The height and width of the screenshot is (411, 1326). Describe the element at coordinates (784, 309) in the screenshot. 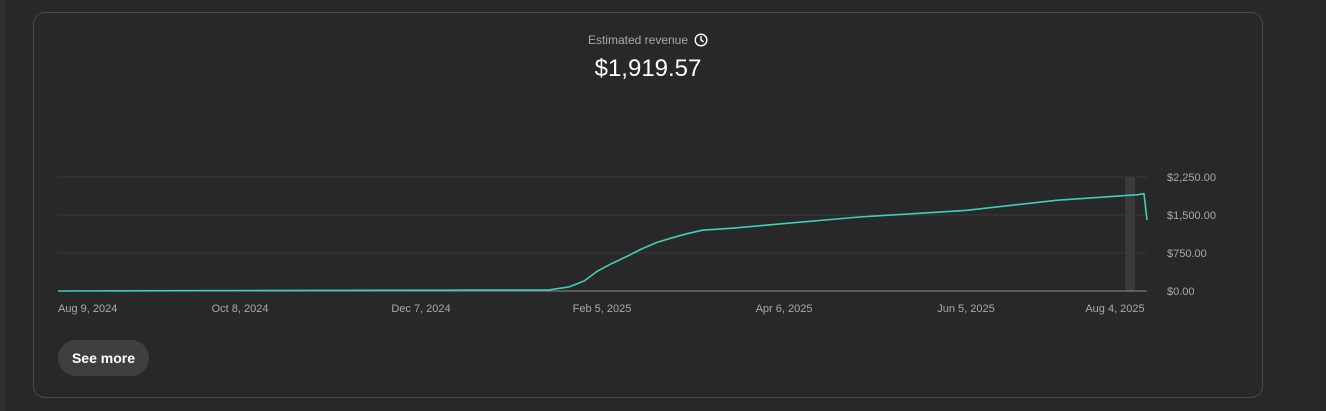

I see `x-tick-label: Apr 6, 2025` at that location.